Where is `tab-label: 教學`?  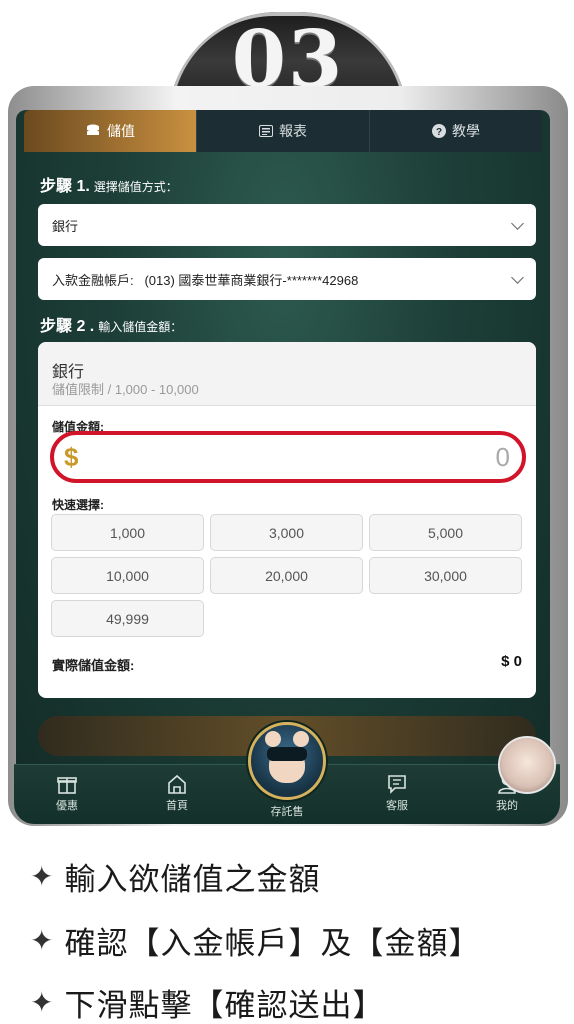 tab-label: 教學 is located at coordinates (466, 131).